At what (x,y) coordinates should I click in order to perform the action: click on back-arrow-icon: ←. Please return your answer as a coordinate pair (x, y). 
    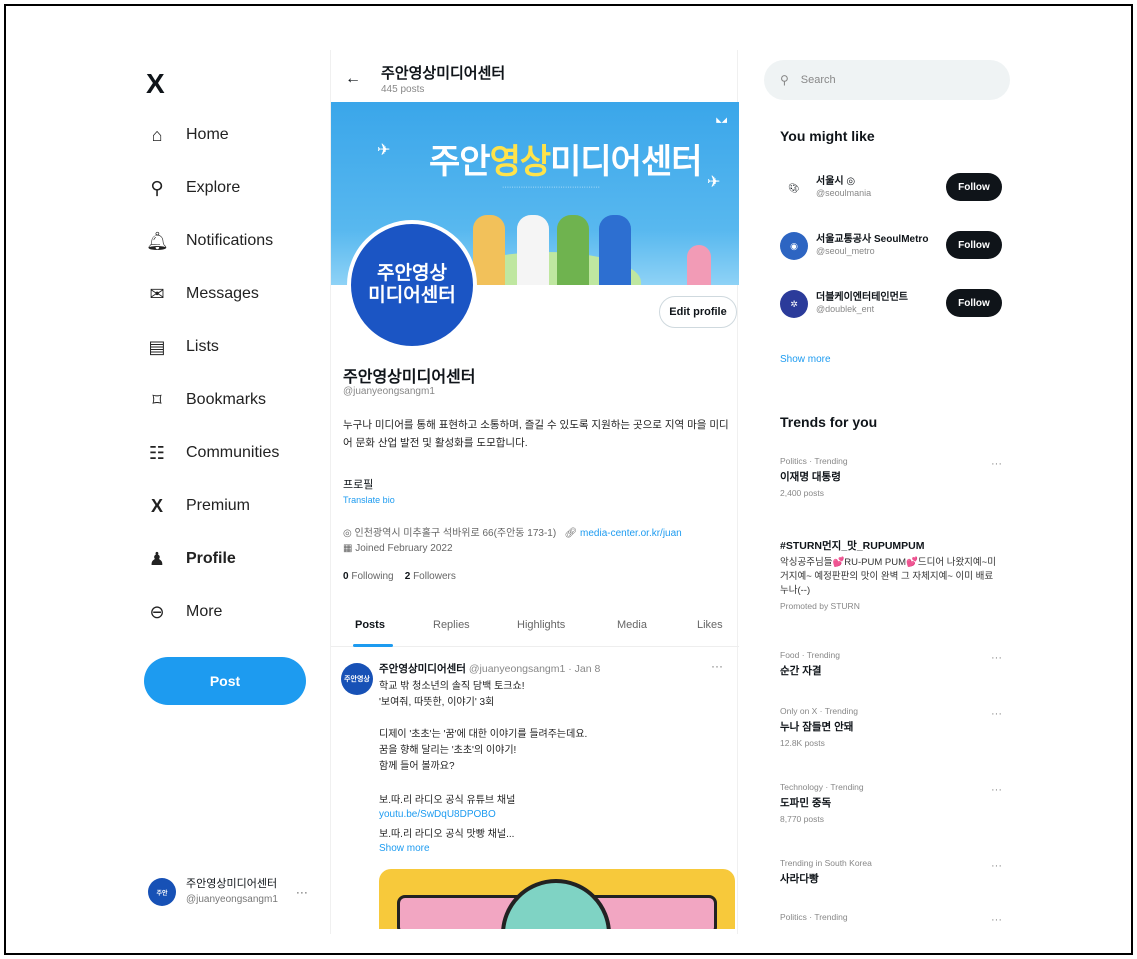
    Looking at the image, I should click on (353, 79).